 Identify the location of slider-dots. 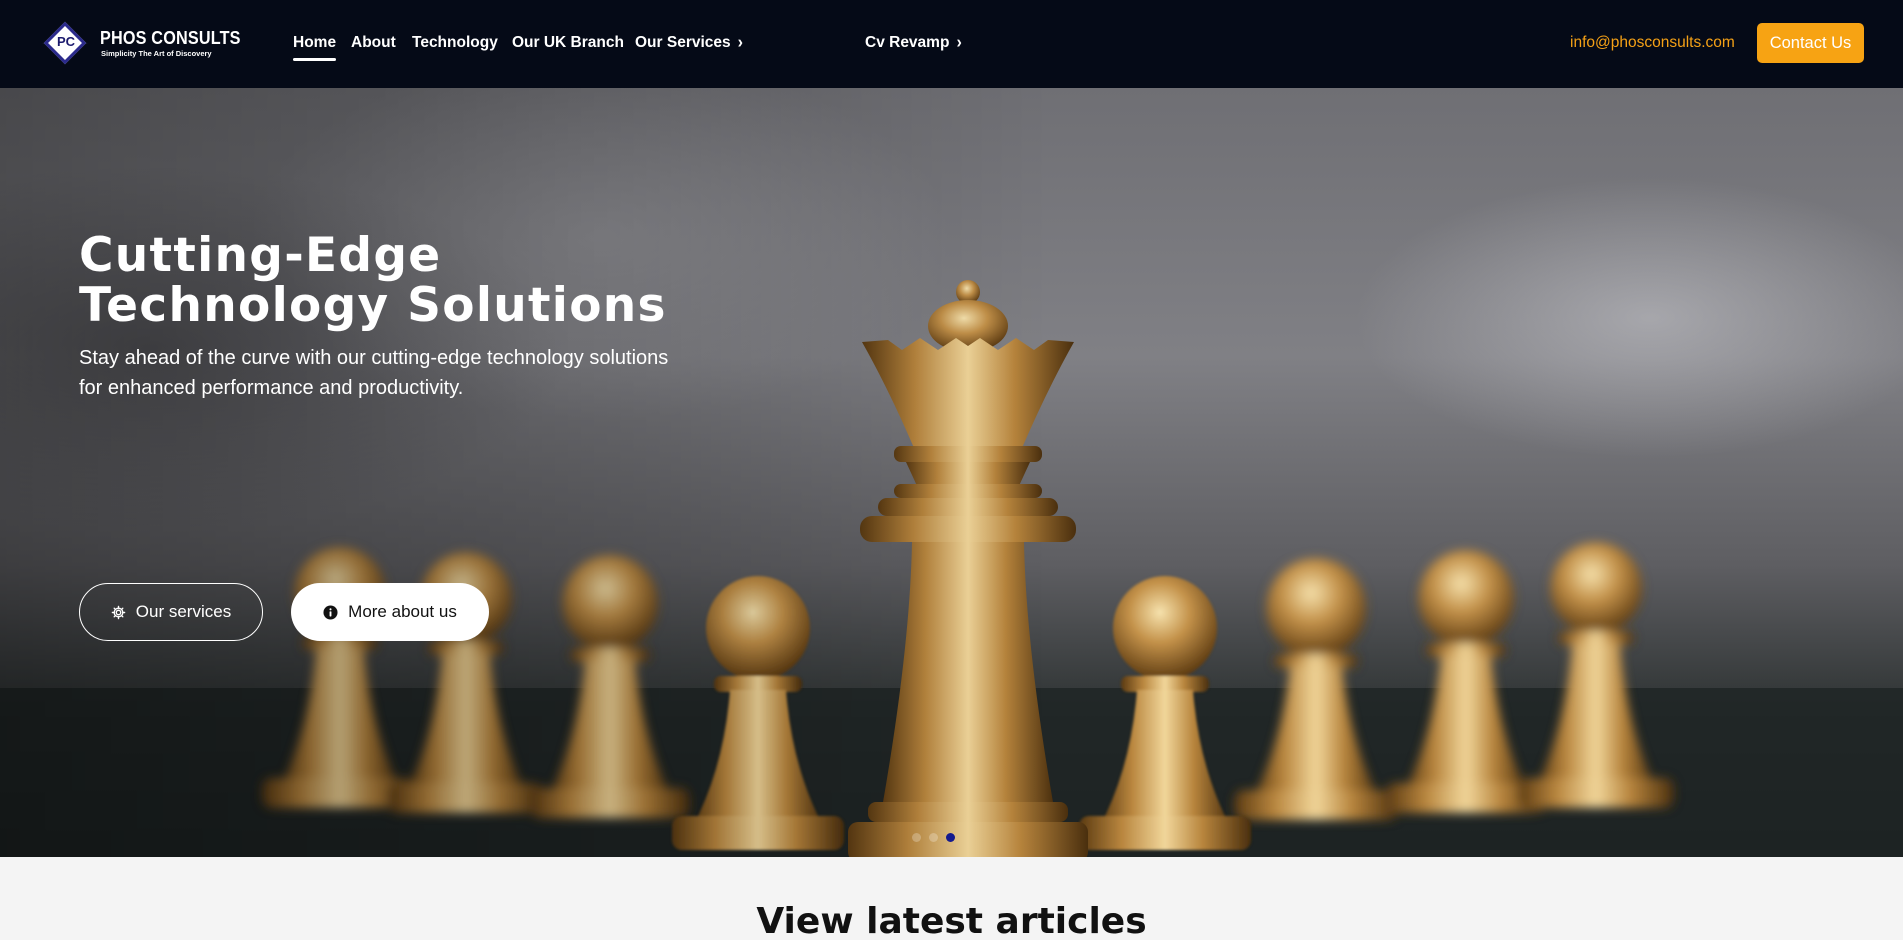
(933, 837).